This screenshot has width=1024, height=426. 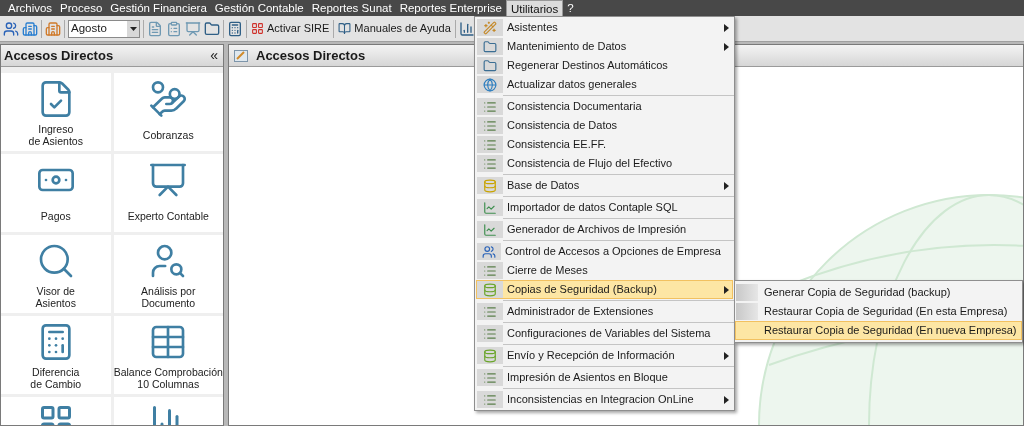 What do you see at coordinates (168, 99) in the screenshot?
I see `hand-coins-icon` at bounding box center [168, 99].